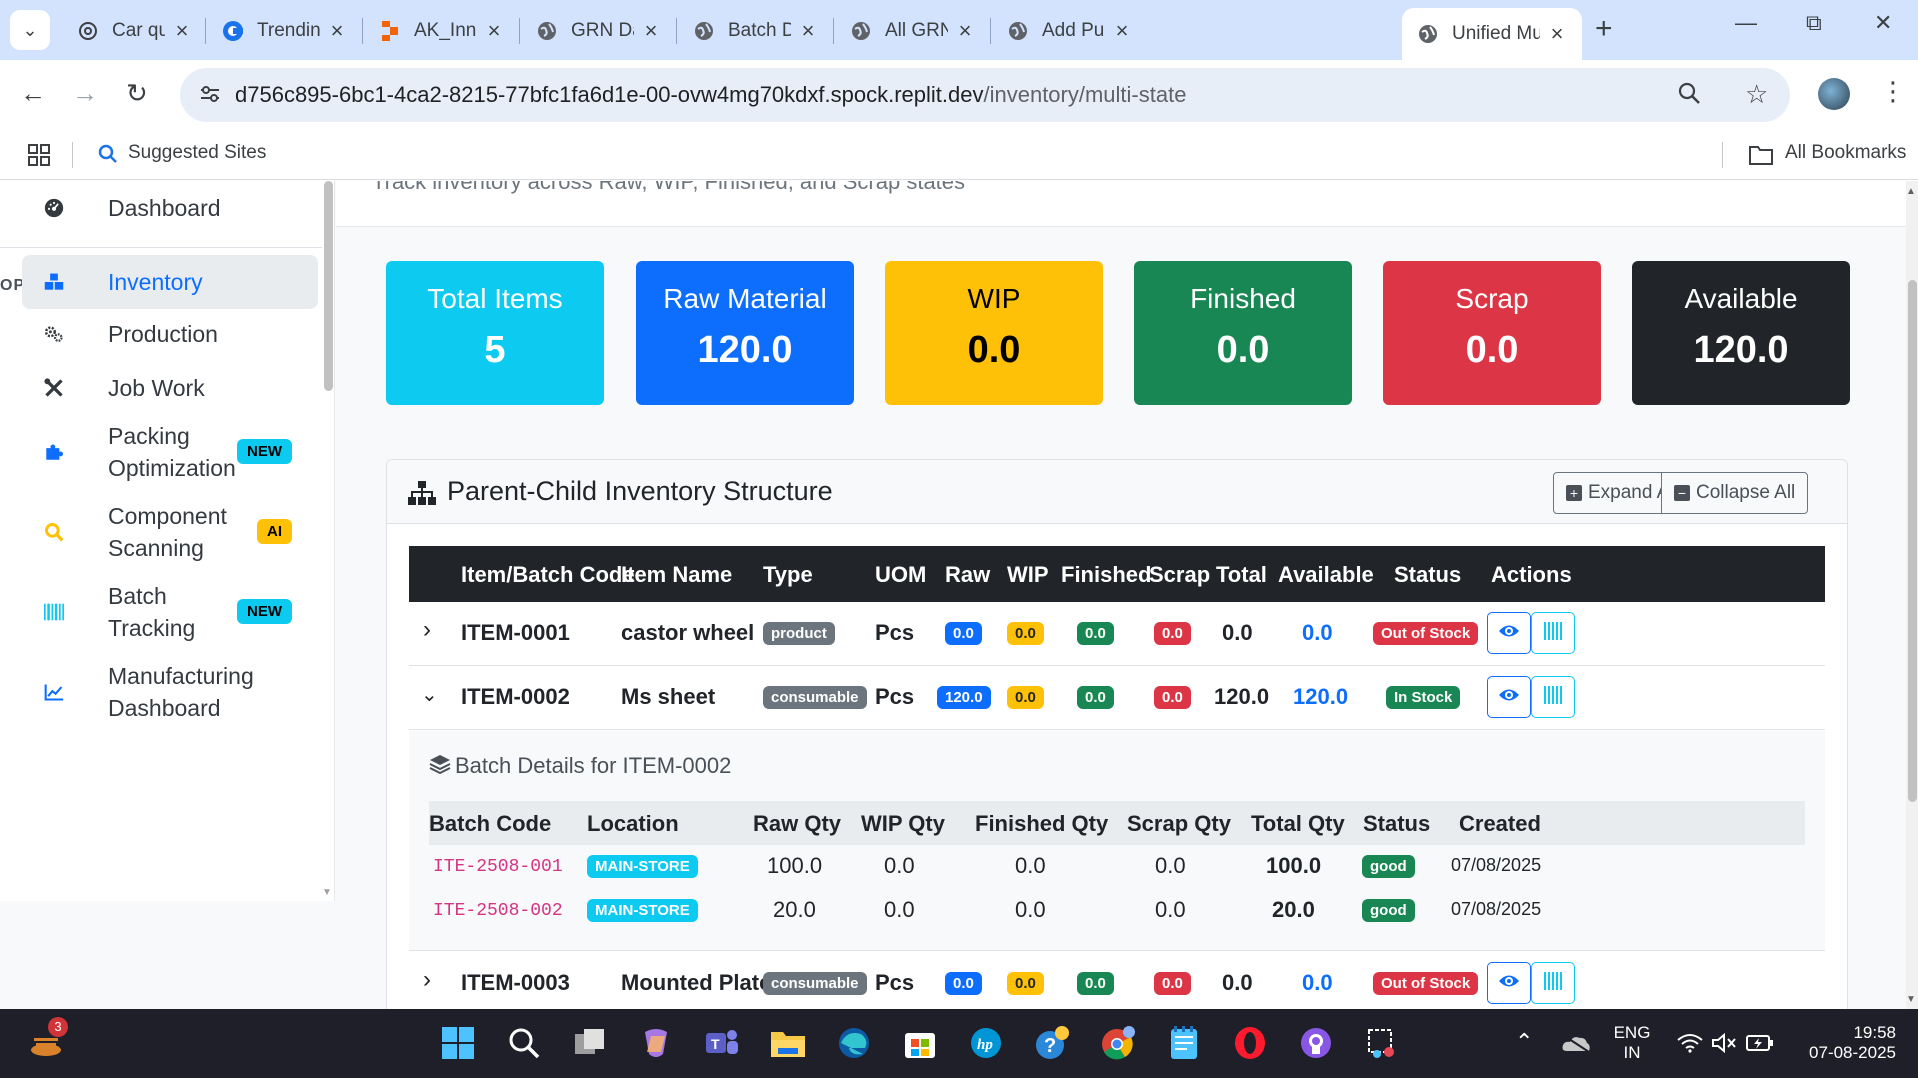 This screenshot has width=1918, height=1078. I want to click on scroll-up-arrow-icon: ▲, so click(1911, 191).